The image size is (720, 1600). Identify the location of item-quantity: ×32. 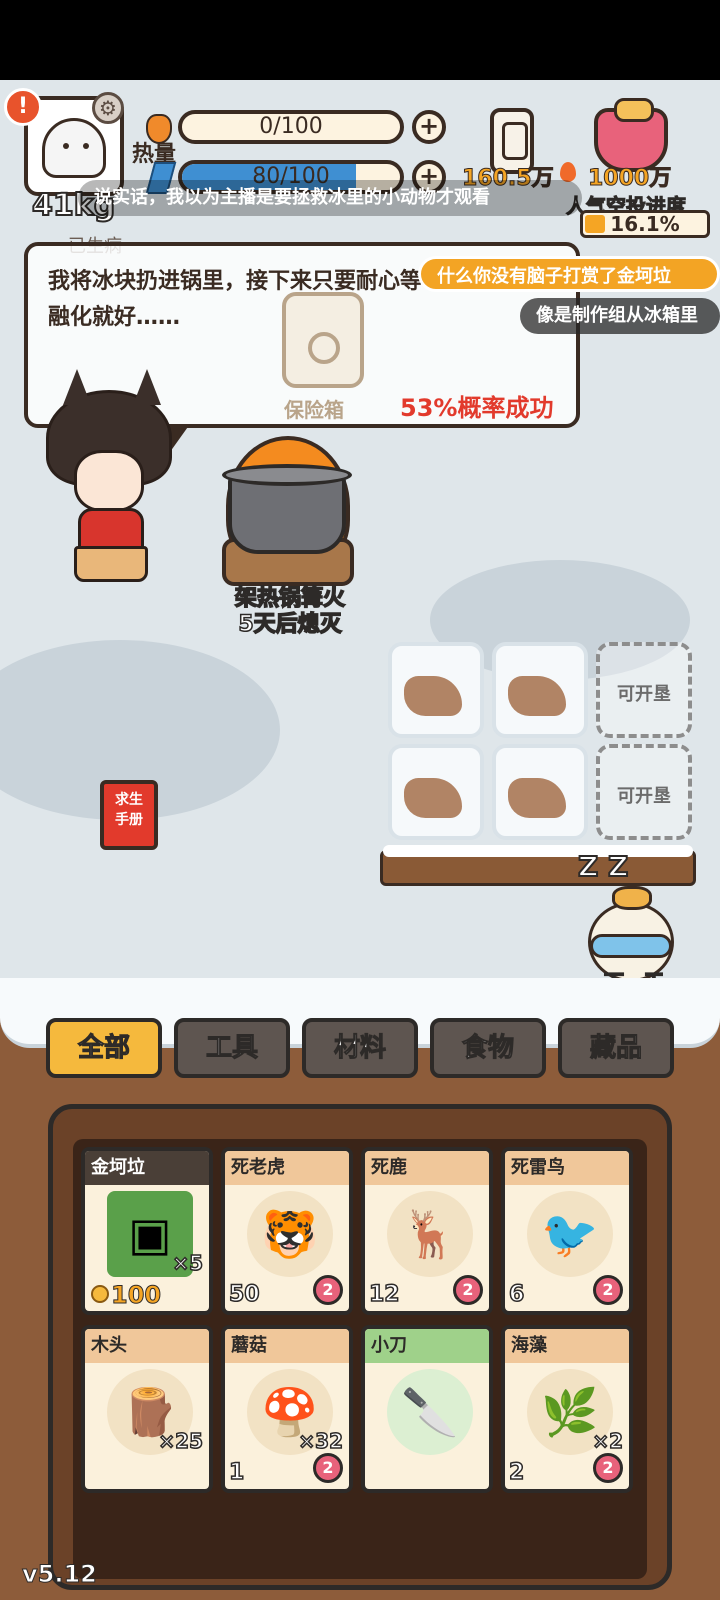
(321, 1441).